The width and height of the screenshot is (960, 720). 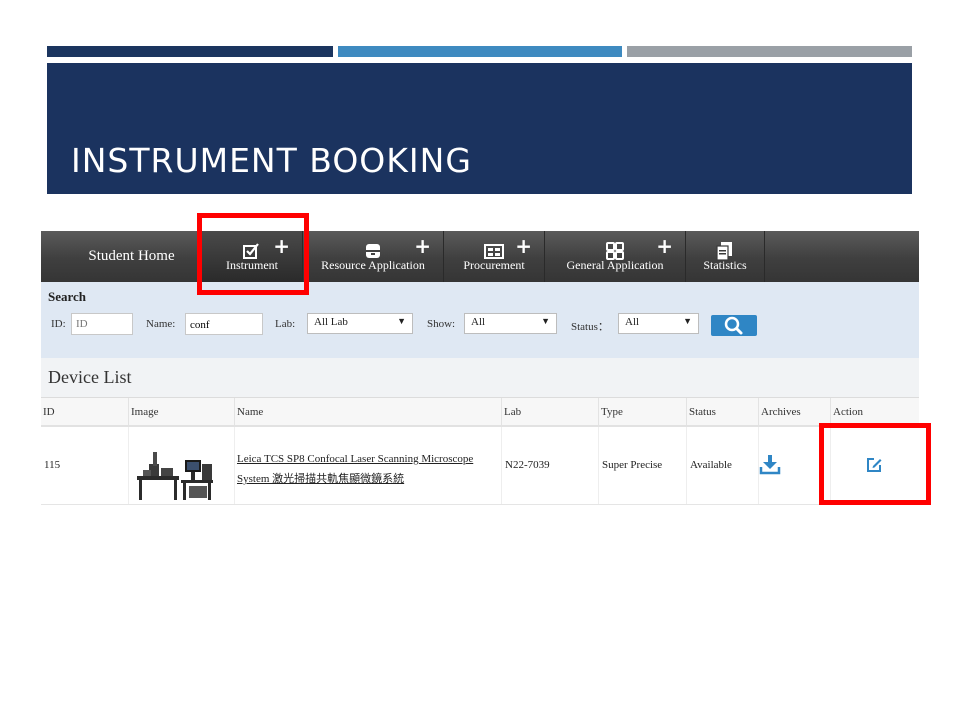 I want to click on top-bar-dark, so click(x=190, y=51).